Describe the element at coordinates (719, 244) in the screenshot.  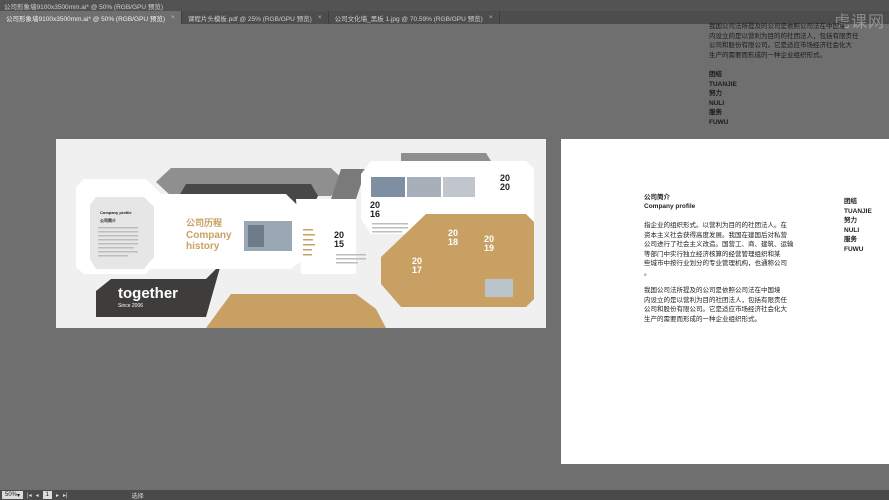
I see `text-line: 公司进行了社会主义改造。国营工、商、建筑、运输` at that location.